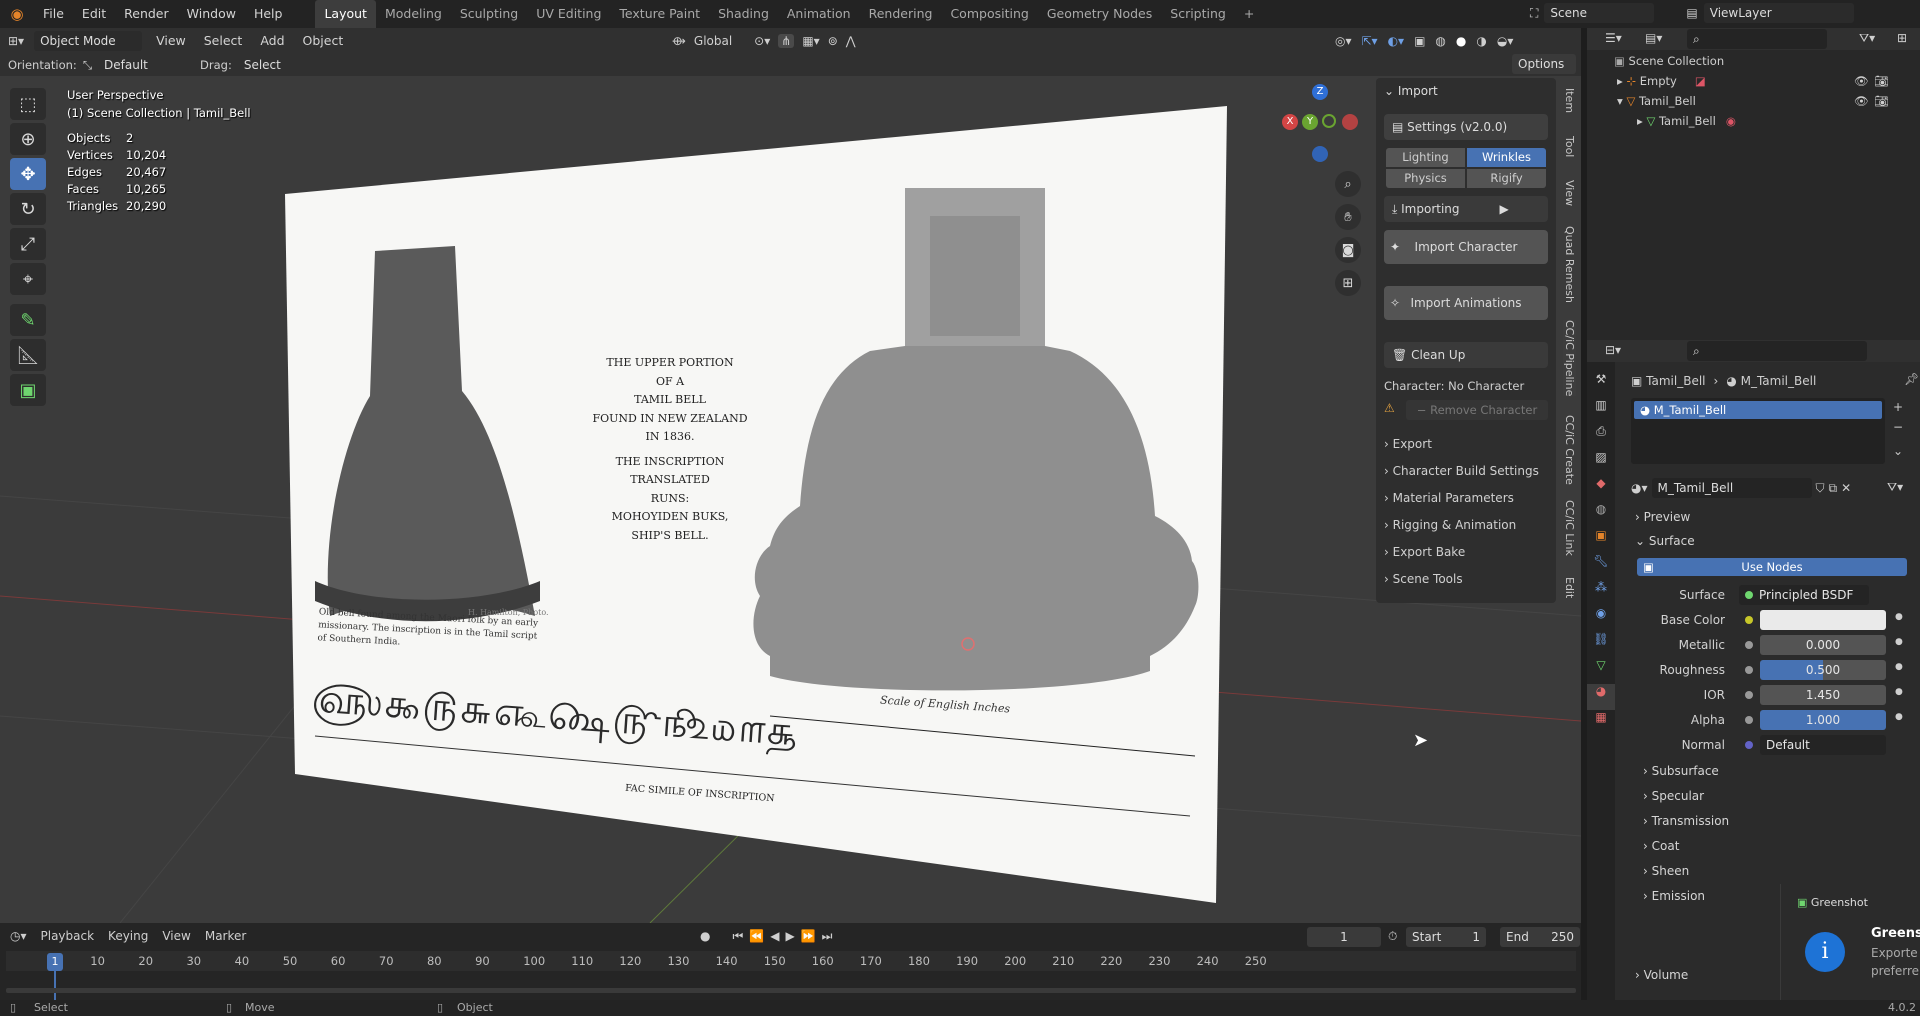 Image resolution: width=1920 pixels, height=1016 pixels. Describe the element at coordinates (1350, 122) in the screenshot. I see `gizmo-neg-x` at that location.